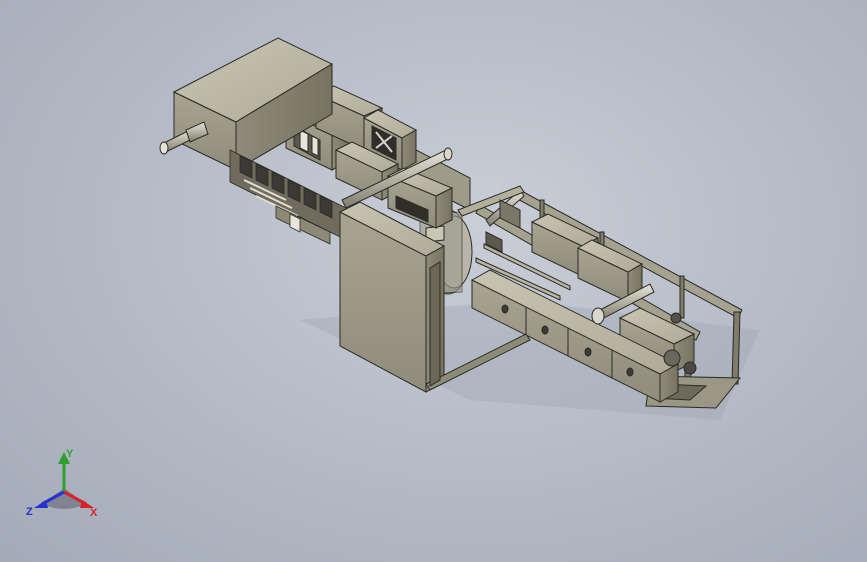 The image size is (867, 562). I want to click on x-axis-label: X, so click(94, 513).